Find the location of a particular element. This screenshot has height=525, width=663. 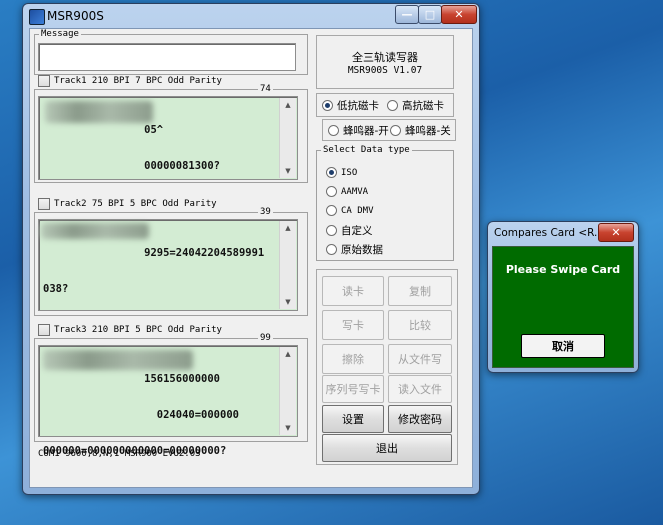

device-info-box: 全三轨读写器 MSR900S V1.07 is located at coordinates (385, 62).